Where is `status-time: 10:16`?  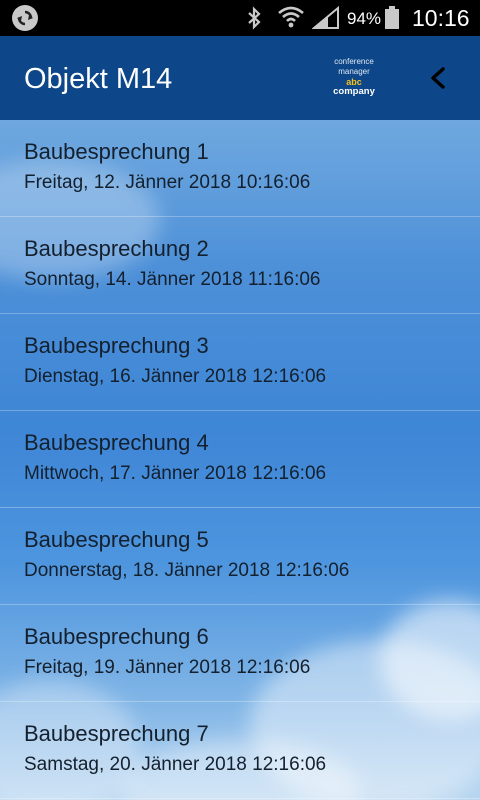
status-time: 10:16 is located at coordinates (441, 18).